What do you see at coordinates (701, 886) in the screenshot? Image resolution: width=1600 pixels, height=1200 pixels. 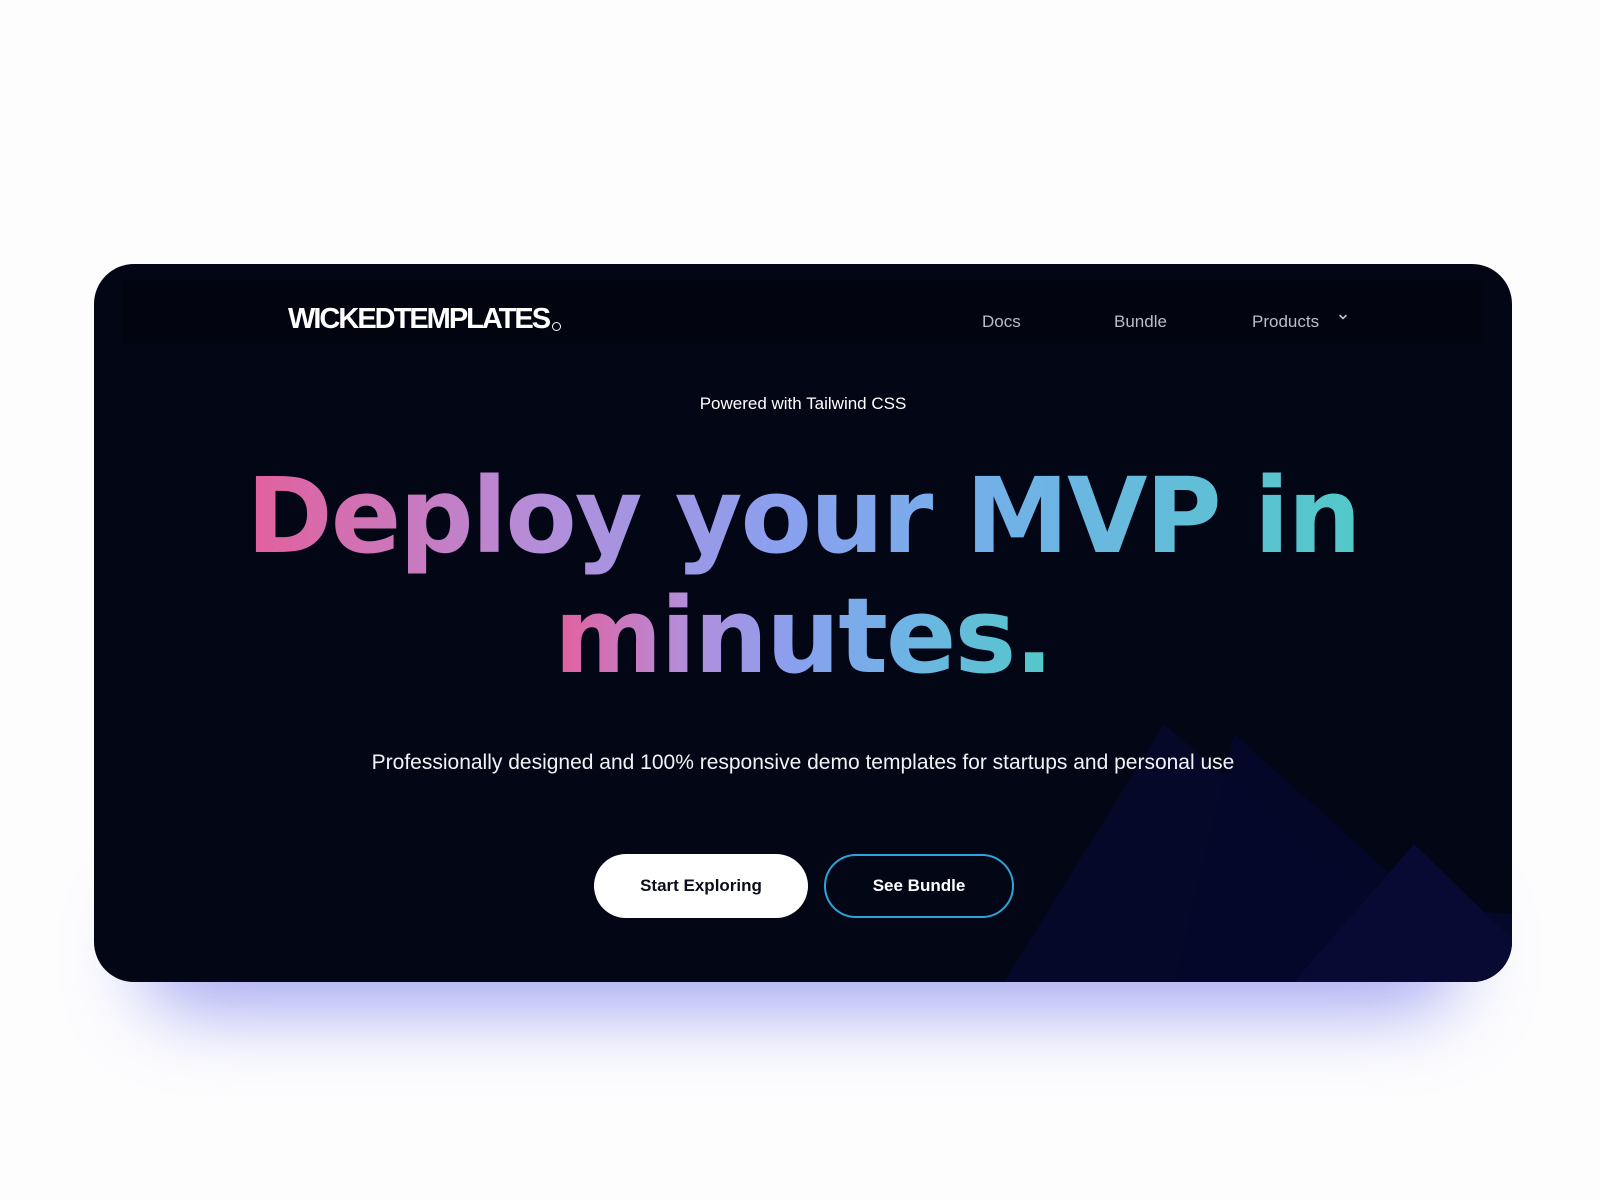 I see `start-exploring-button: Start Exploring` at bounding box center [701, 886].